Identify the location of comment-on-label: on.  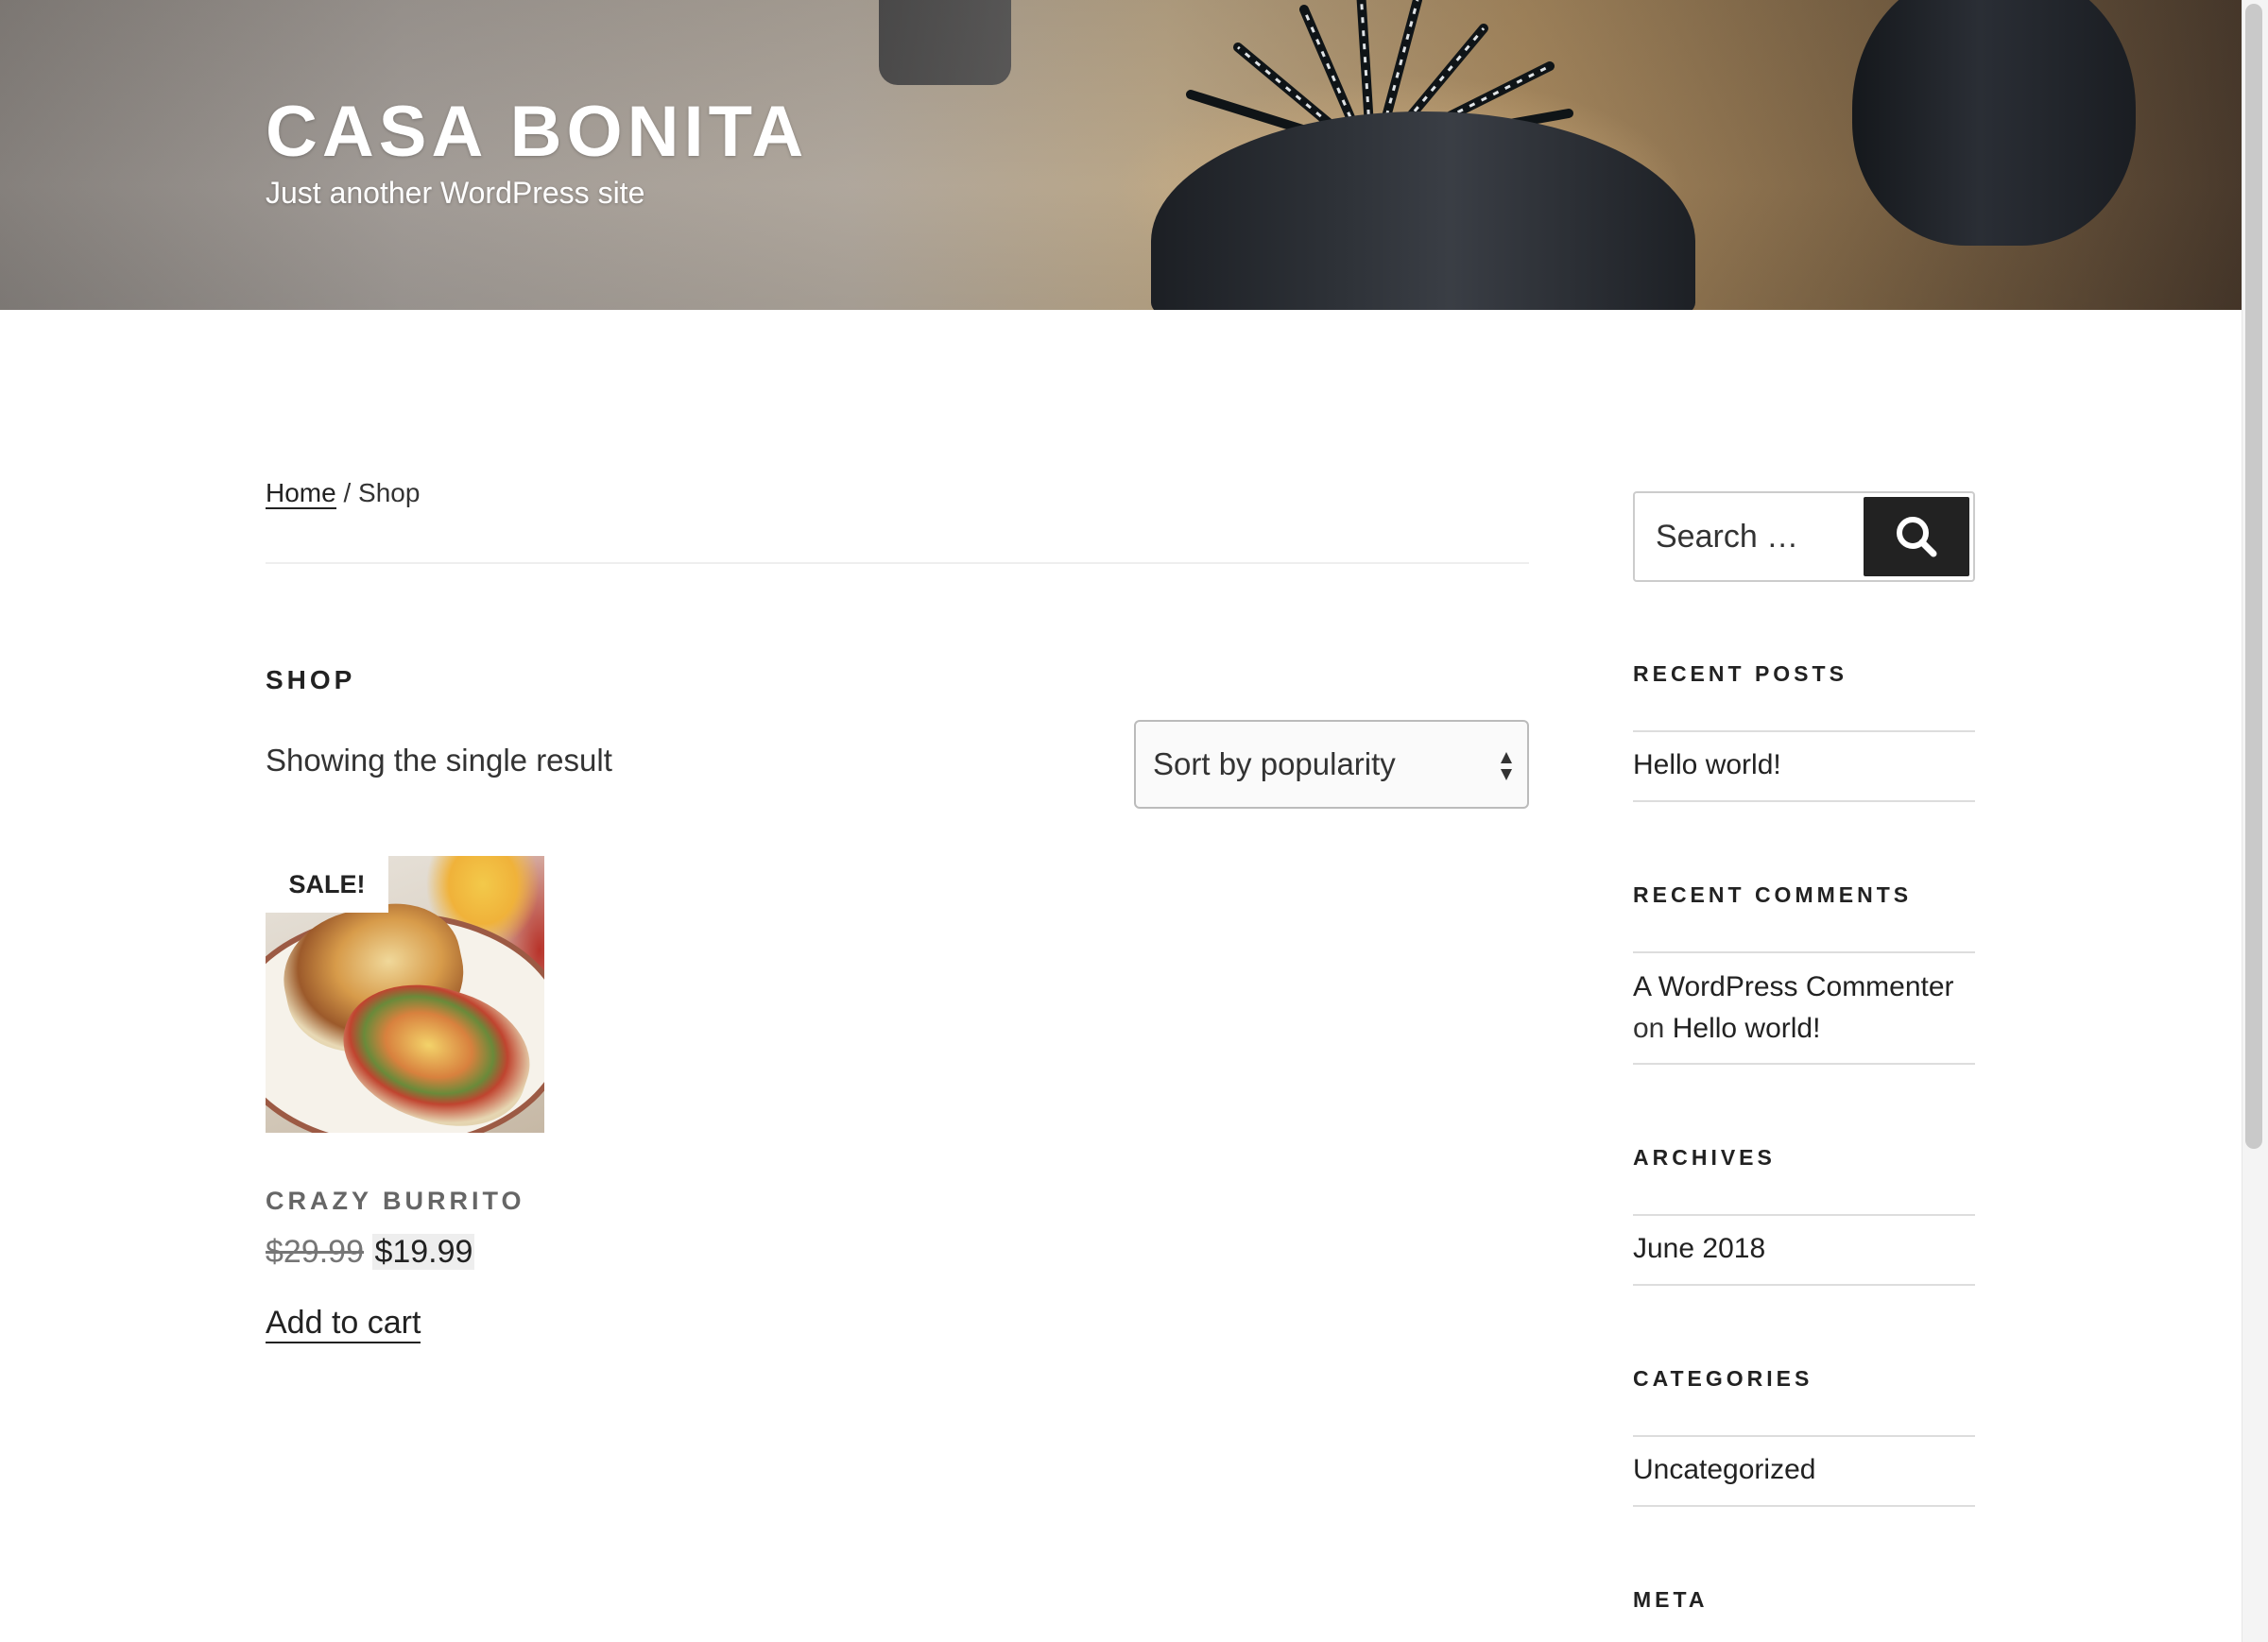
(1649, 1028).